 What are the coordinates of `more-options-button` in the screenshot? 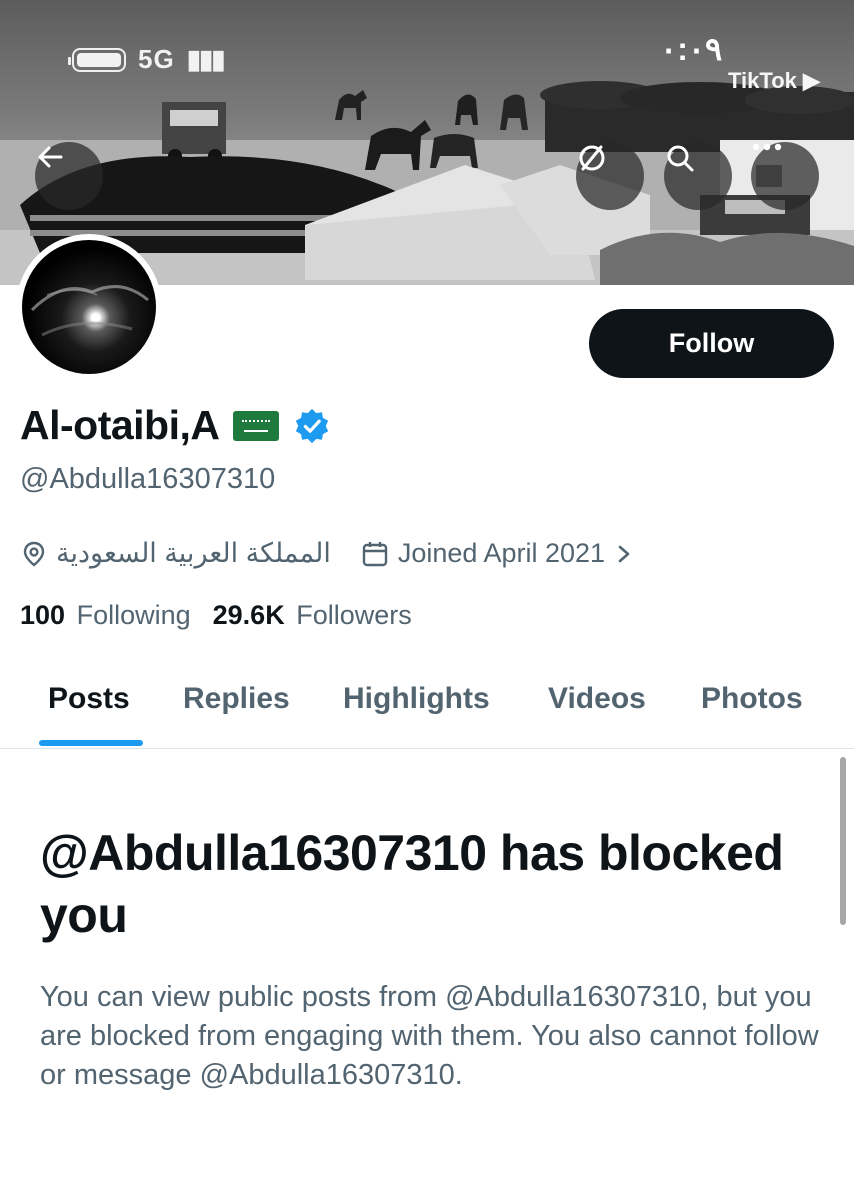 It's located at (785, 176).